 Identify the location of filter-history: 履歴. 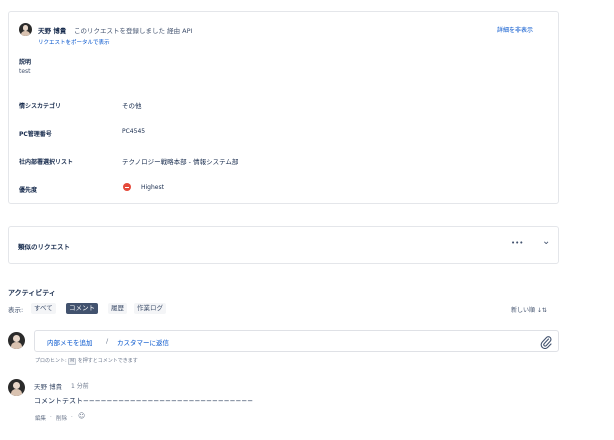
(117, 308).